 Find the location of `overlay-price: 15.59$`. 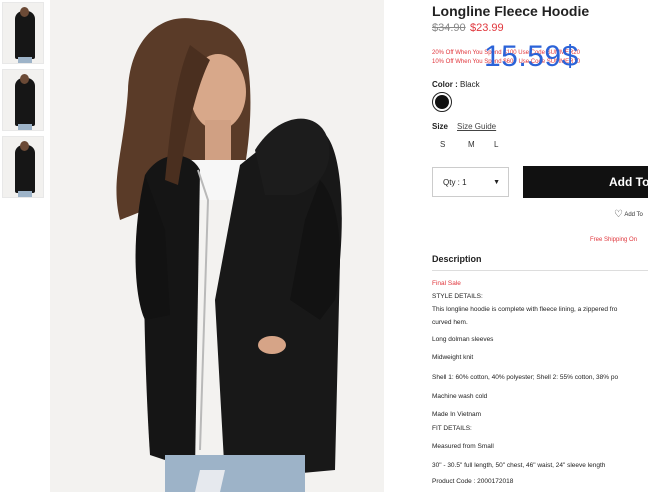

overlay-price: 15.59$ is located at coordinates (531, 56).